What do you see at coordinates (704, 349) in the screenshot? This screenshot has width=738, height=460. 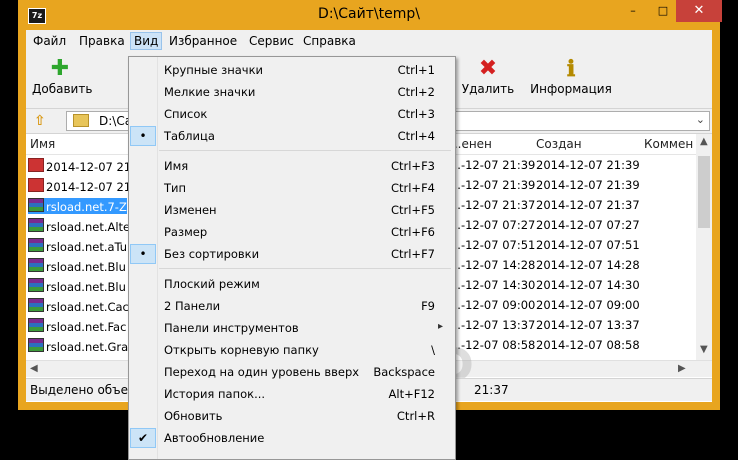 I see `scroll-down-icon: ▼` at bounding box center [704, 349].